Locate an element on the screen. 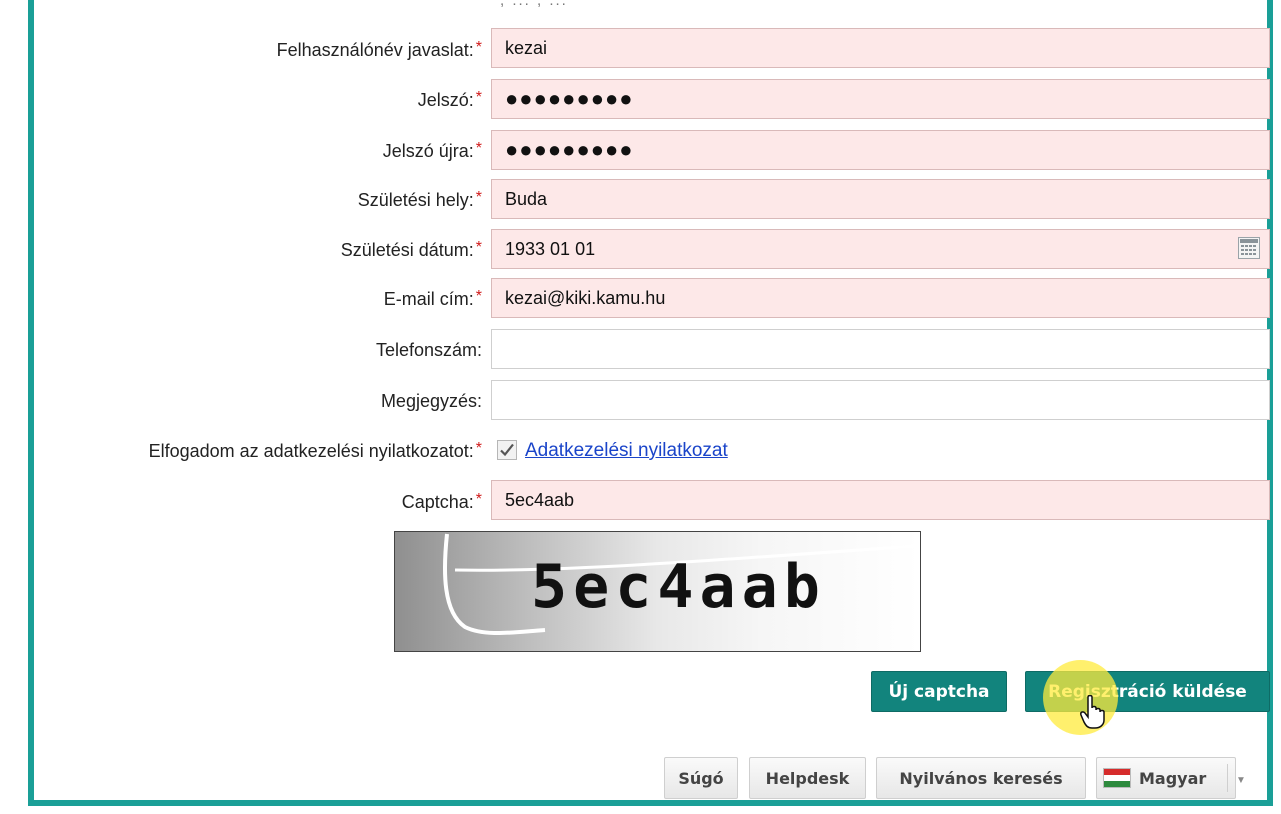 The height and width of the screenshot is (814, 1281). email-label: E-mail cím: * is located at coordinates (433, 299).